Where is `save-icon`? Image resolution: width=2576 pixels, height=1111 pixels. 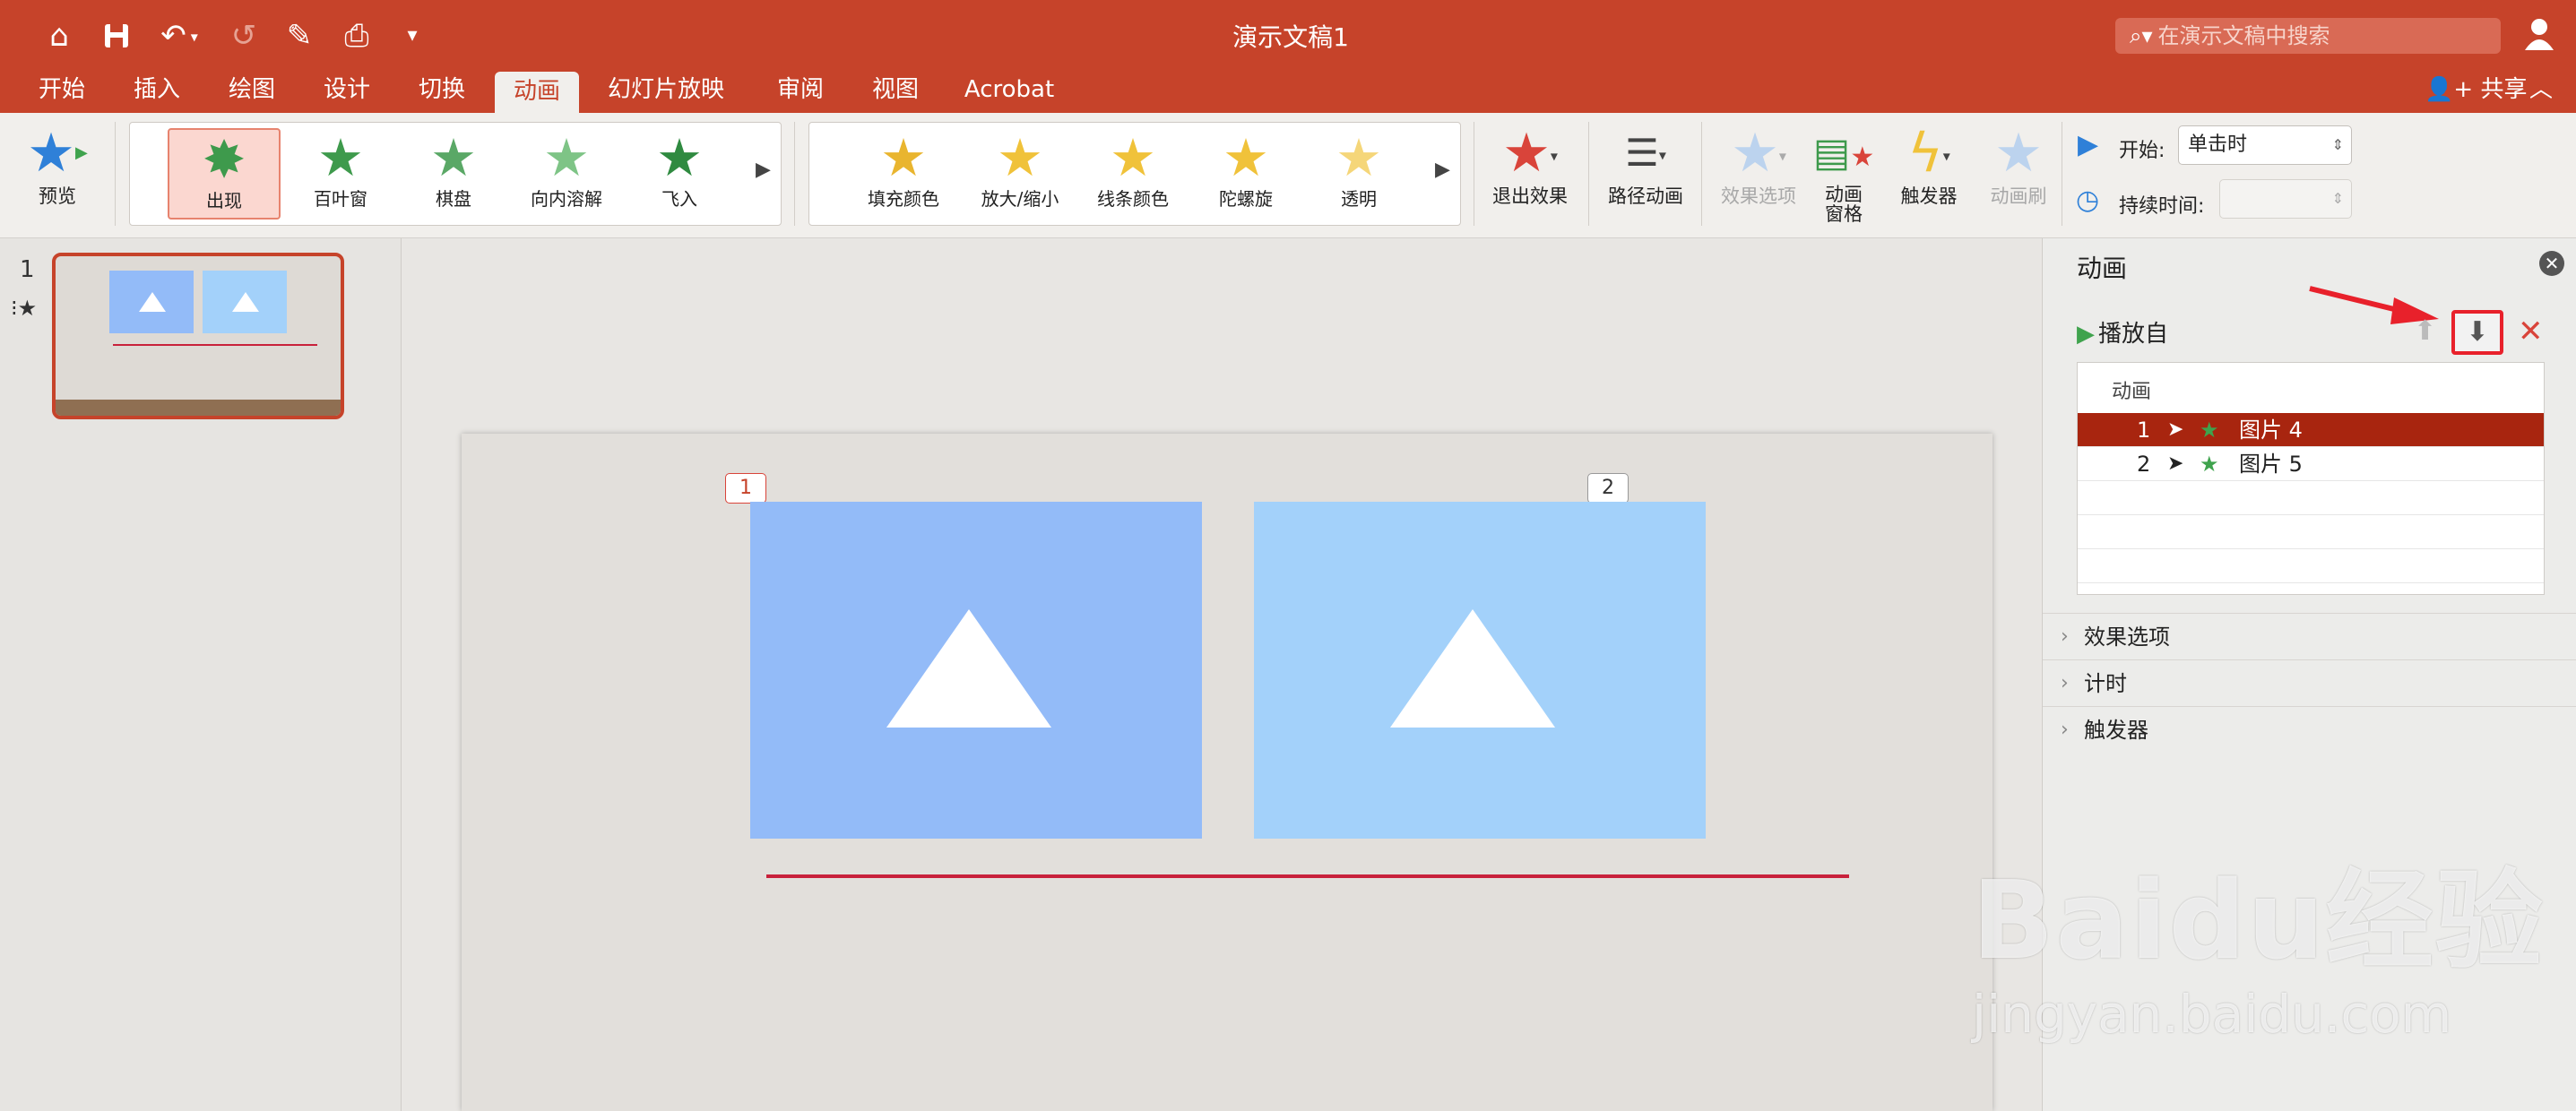
save-icon is located at coordinates (116, 36).